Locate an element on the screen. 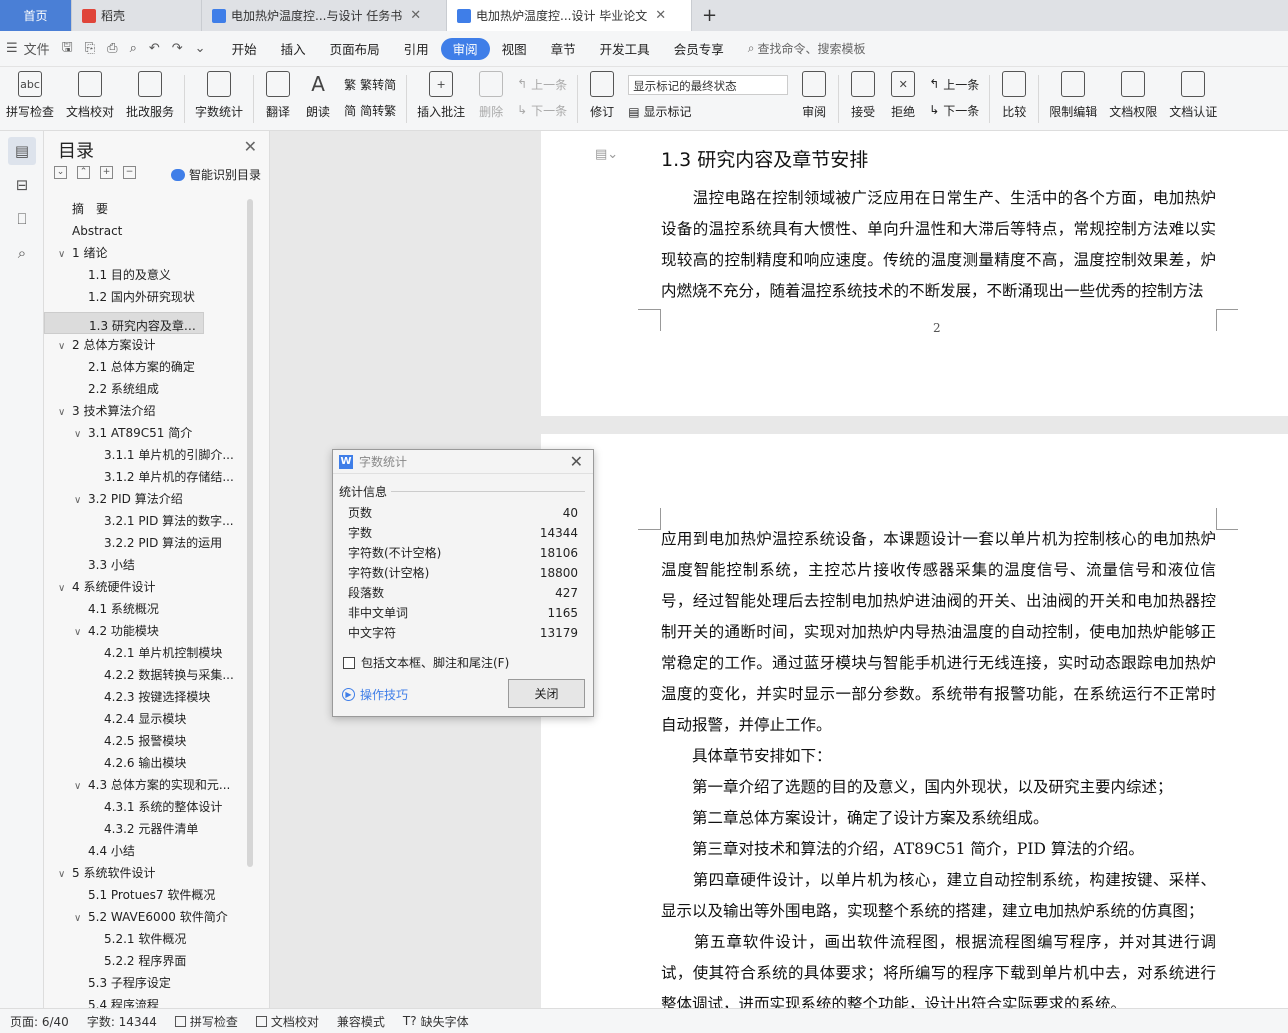 The image size is (1288, 1033). show-markup-button: ▤ 显示标记 is located at coordinates (708, 111).